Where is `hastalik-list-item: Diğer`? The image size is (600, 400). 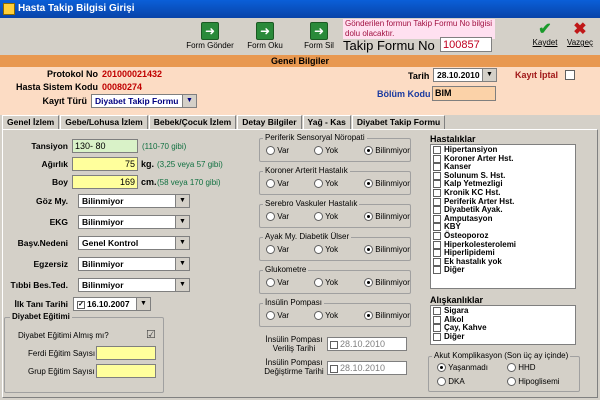
hastalik-list-item: Diğer is located at coordinates (503, 270).